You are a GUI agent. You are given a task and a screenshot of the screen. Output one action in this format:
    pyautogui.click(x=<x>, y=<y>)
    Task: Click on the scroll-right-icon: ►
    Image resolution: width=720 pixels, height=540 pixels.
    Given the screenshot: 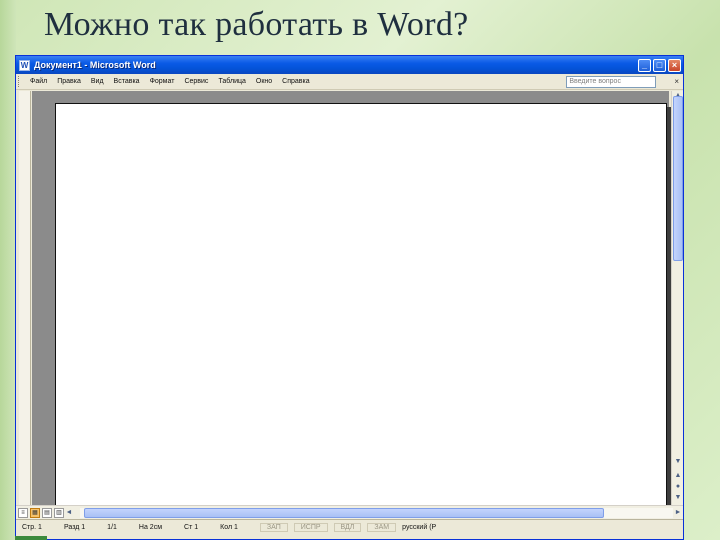 What is the action you would take?
    pyautogui.click(x=678, y=512)
    